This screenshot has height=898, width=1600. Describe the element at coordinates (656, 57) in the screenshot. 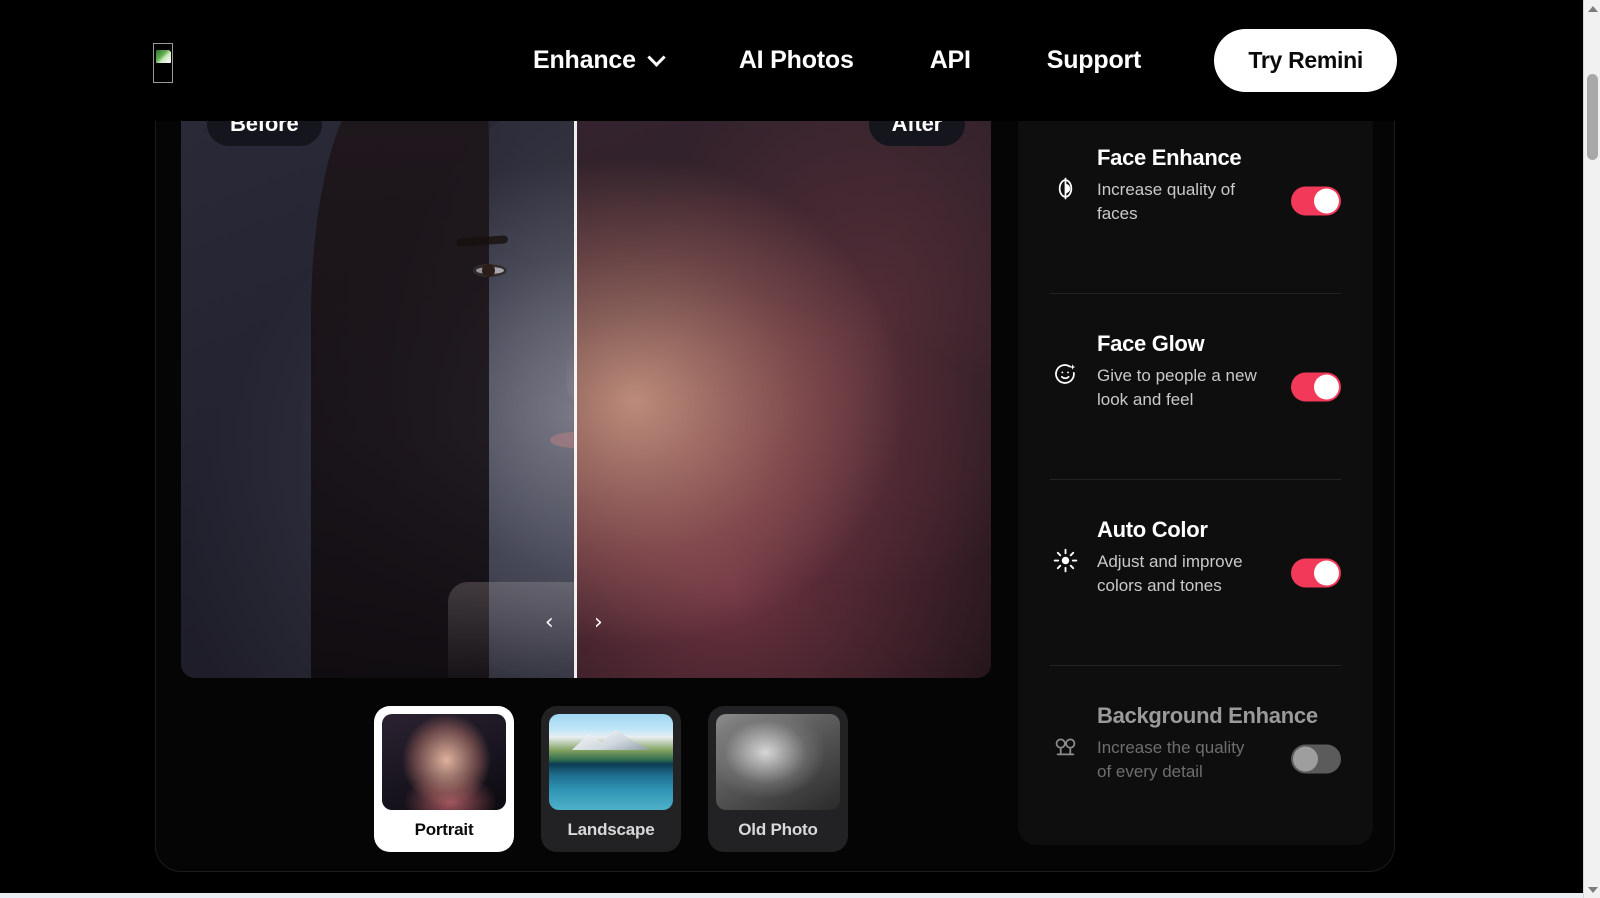

I see `chevron-down-icon` at that location.